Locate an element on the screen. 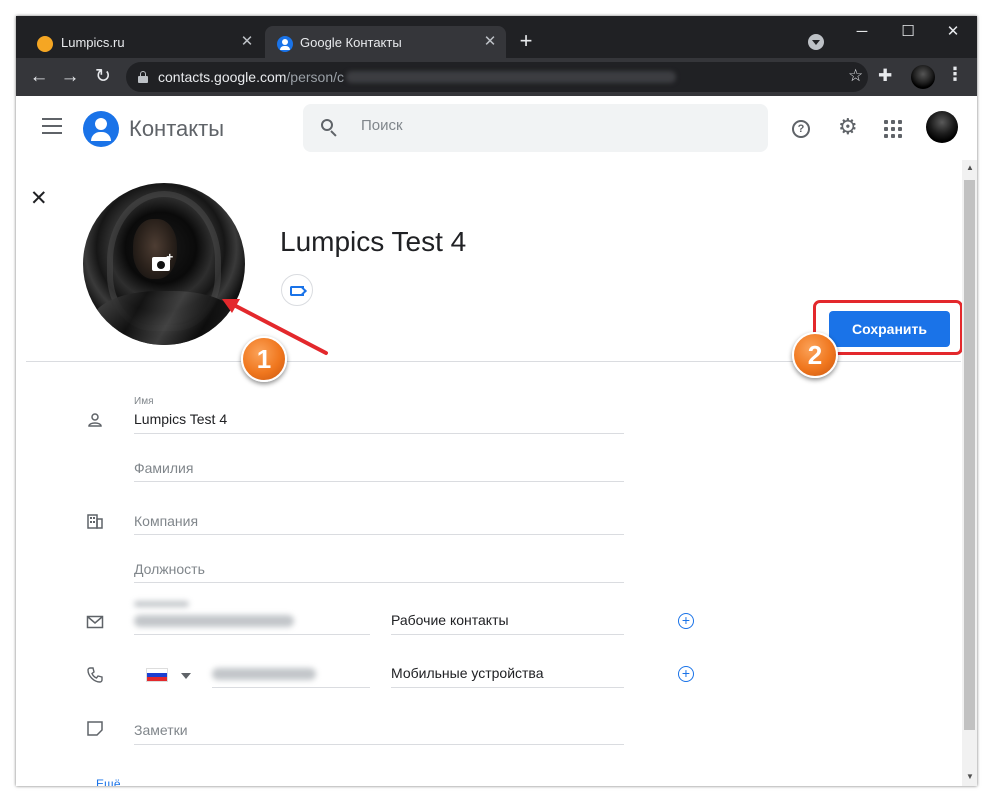 The width and height of the screenshot is (993, 802). page-scrollbar: ▲ ▼ is located at coordinates (969, 473).